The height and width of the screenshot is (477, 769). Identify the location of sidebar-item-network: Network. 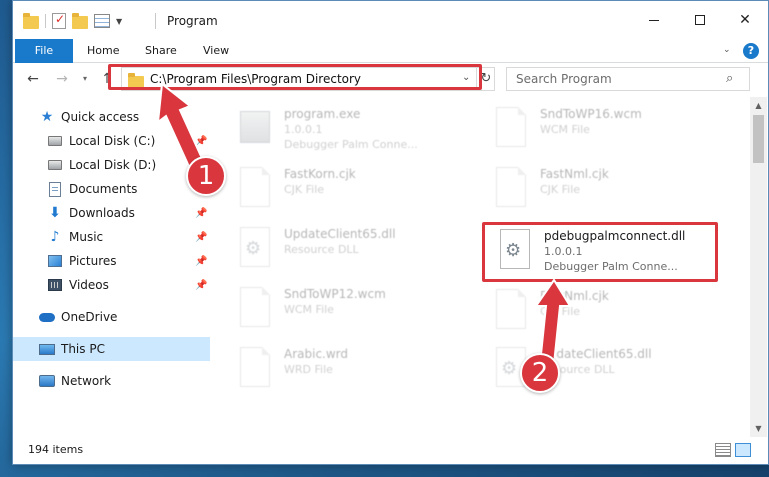
(111, 381).